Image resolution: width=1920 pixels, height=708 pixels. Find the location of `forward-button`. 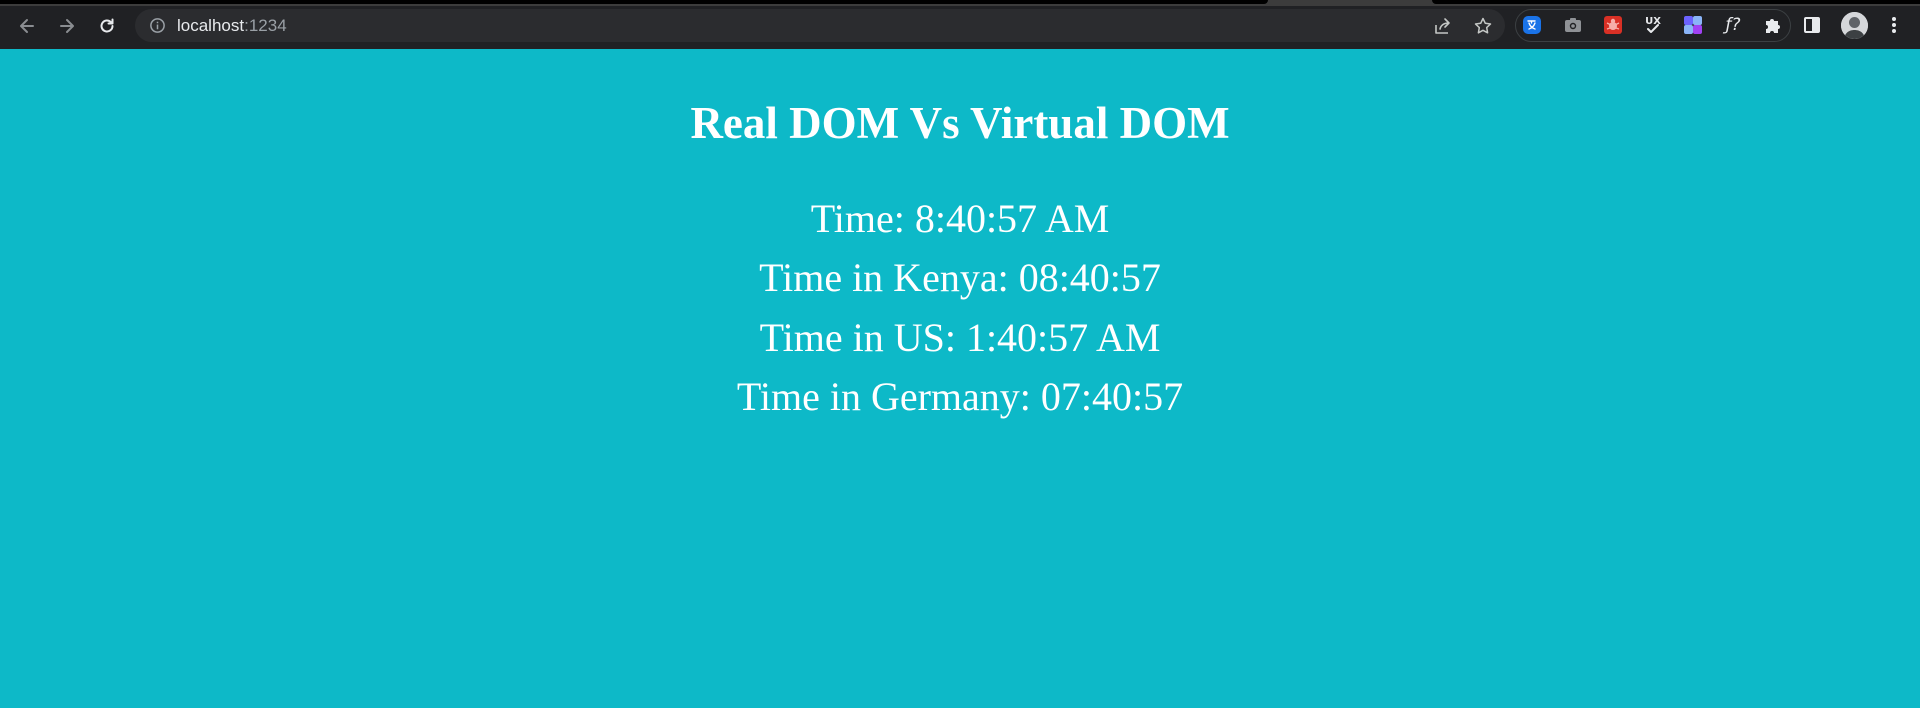

forward-button is located at coordinates (67, 26).